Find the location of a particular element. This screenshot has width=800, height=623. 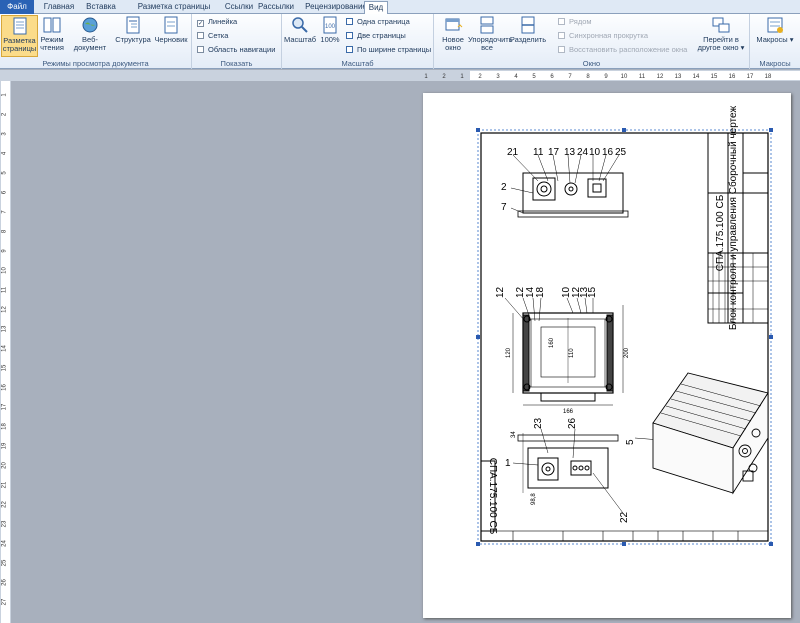

callout: 10 is located at coordinates (595, 152).